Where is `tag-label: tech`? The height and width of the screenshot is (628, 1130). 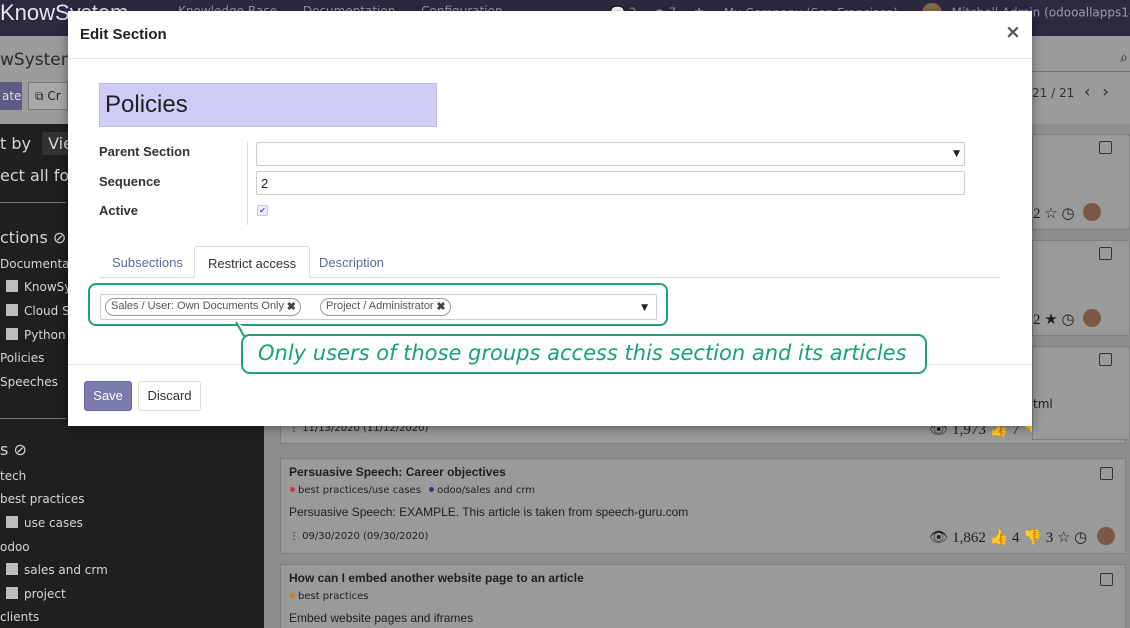 tag-label: tech is located at coordinates (13, 476).